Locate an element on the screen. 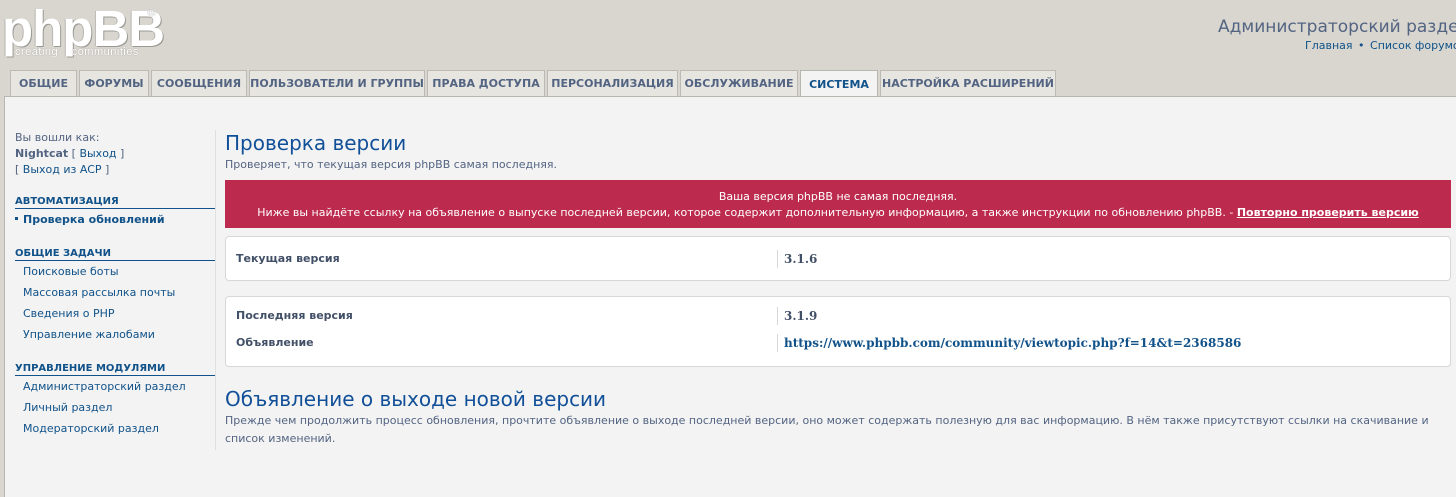 The width and height of the screenshot is (1456, 497). logout-link: Выход is located at coordinates (97, 153).